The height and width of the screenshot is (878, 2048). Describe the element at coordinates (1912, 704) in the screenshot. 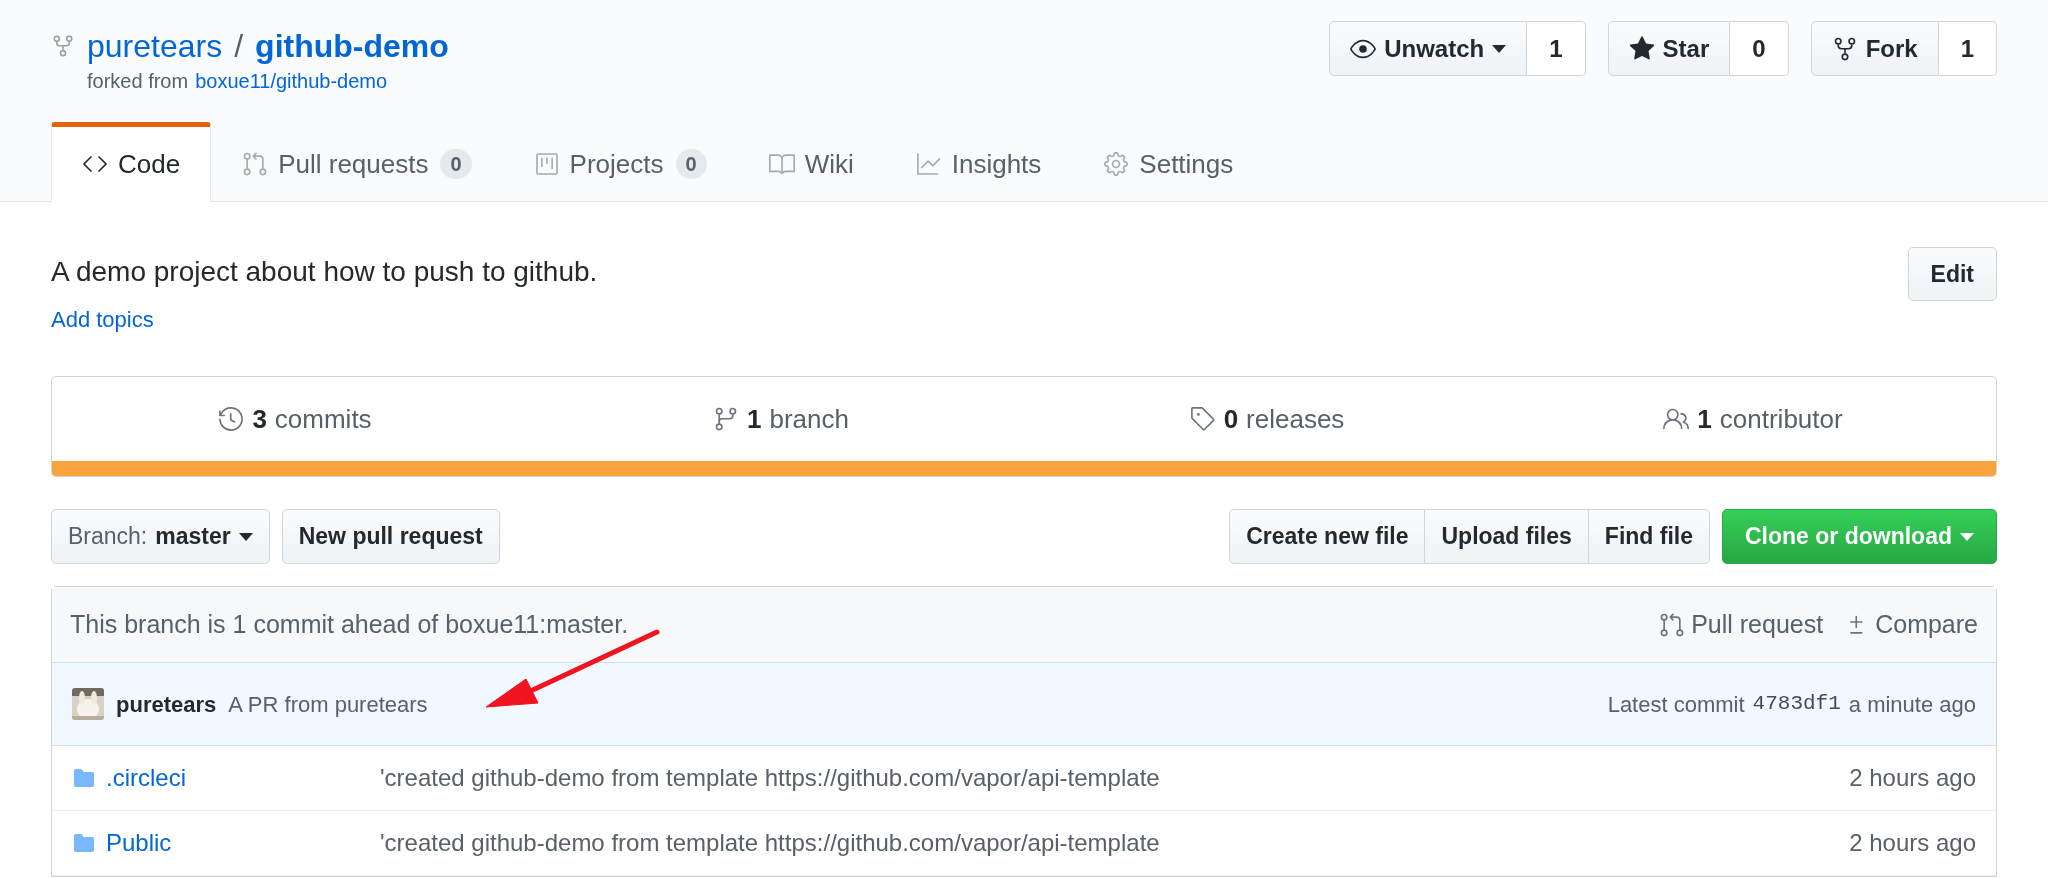

I see `commit-time: a minute ago` at that location.